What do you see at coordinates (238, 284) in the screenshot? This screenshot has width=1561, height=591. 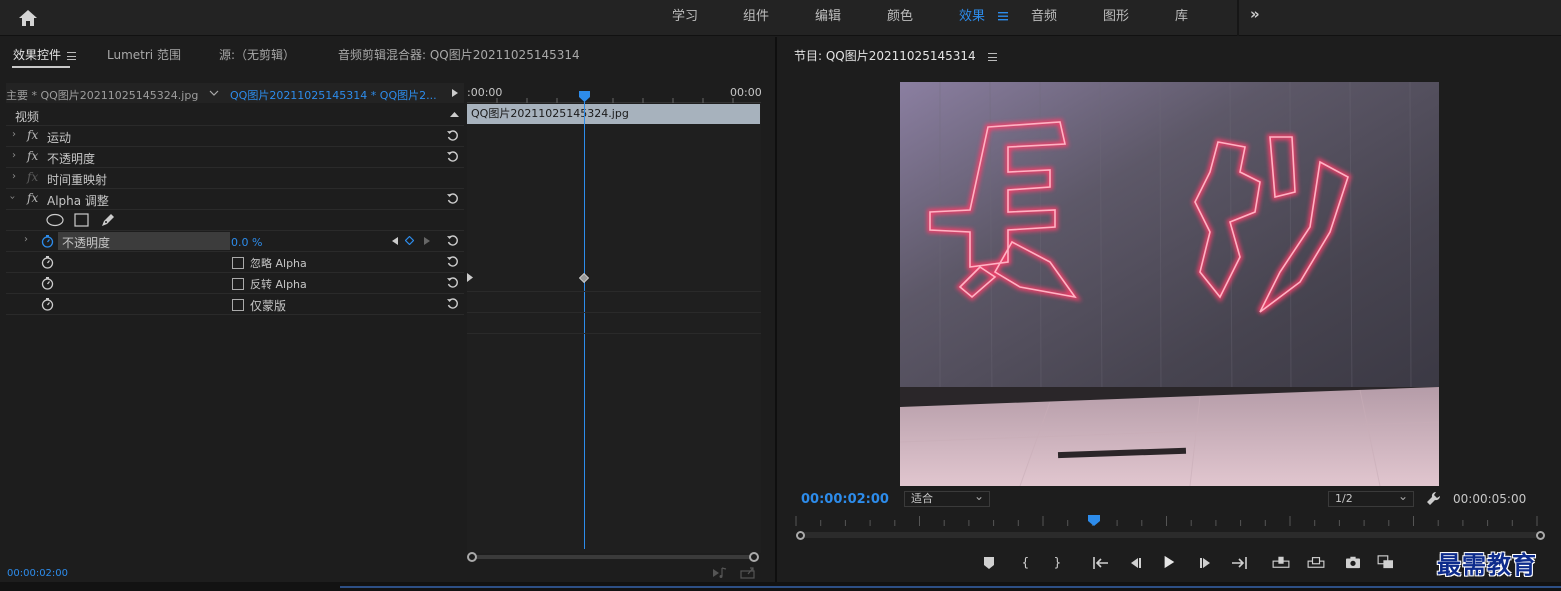 I see `invert-alpha-checkbox` at bounding box center [238, 284].